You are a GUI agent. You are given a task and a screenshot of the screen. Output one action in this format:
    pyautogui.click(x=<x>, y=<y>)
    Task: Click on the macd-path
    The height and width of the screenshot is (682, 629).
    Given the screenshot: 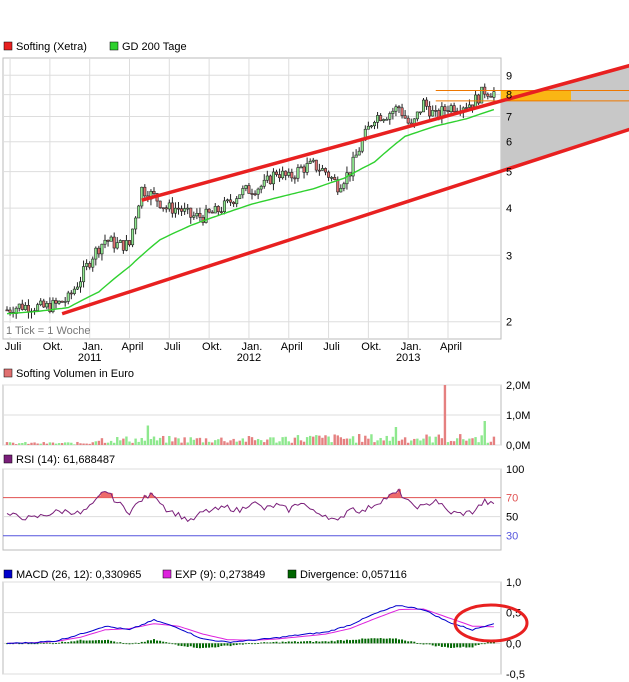 What is the action you would take?
    pyautogui.click(x=250, y=624)
    